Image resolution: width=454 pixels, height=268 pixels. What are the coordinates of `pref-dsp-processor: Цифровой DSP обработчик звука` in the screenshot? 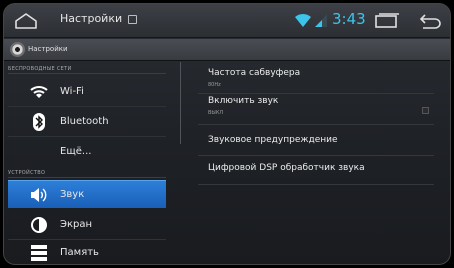 It's located at (317, 170).